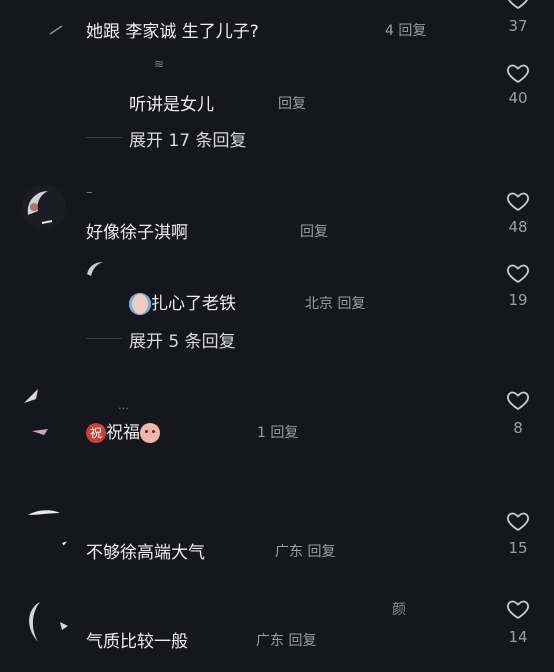  Describe the element at coordinates (182, 339) in the screenshot. I see `expand-replies-button: 展开 5 条回复` at that location.